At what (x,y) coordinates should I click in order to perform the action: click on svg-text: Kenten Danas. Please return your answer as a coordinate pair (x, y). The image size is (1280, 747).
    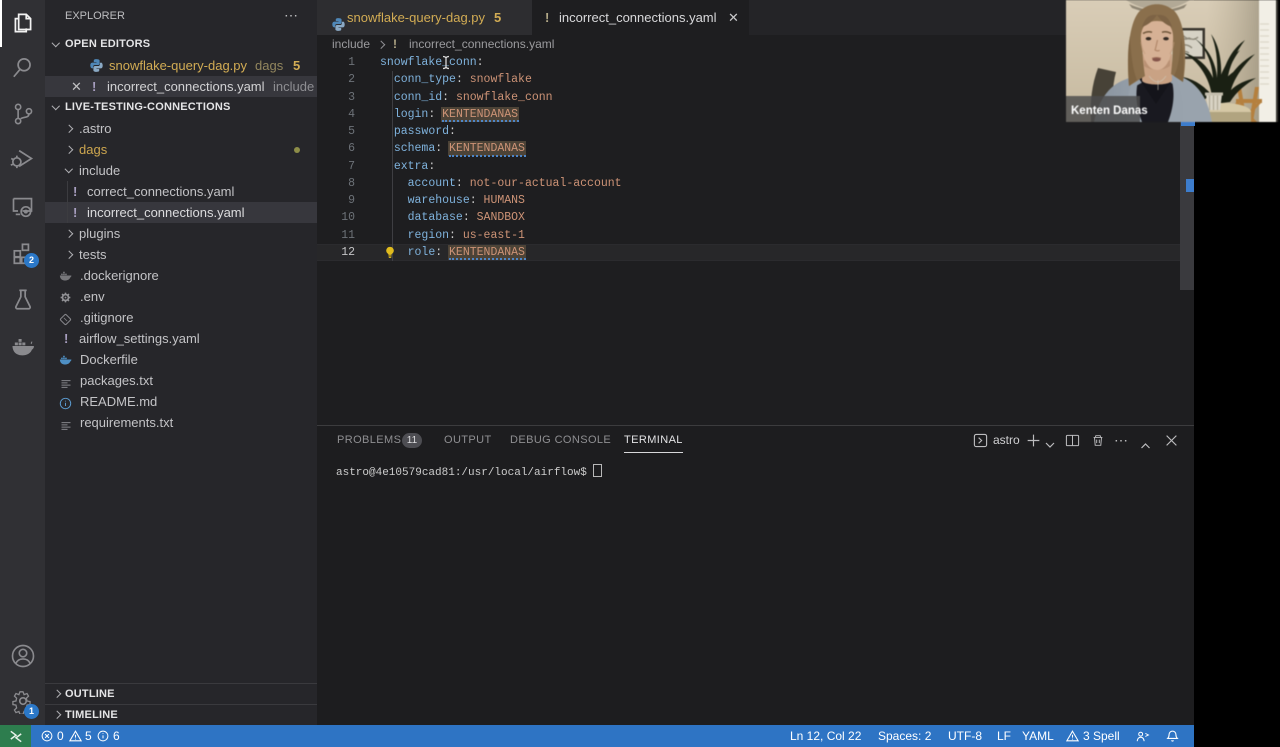
    Looking at the image, I should click on (1109, 111).